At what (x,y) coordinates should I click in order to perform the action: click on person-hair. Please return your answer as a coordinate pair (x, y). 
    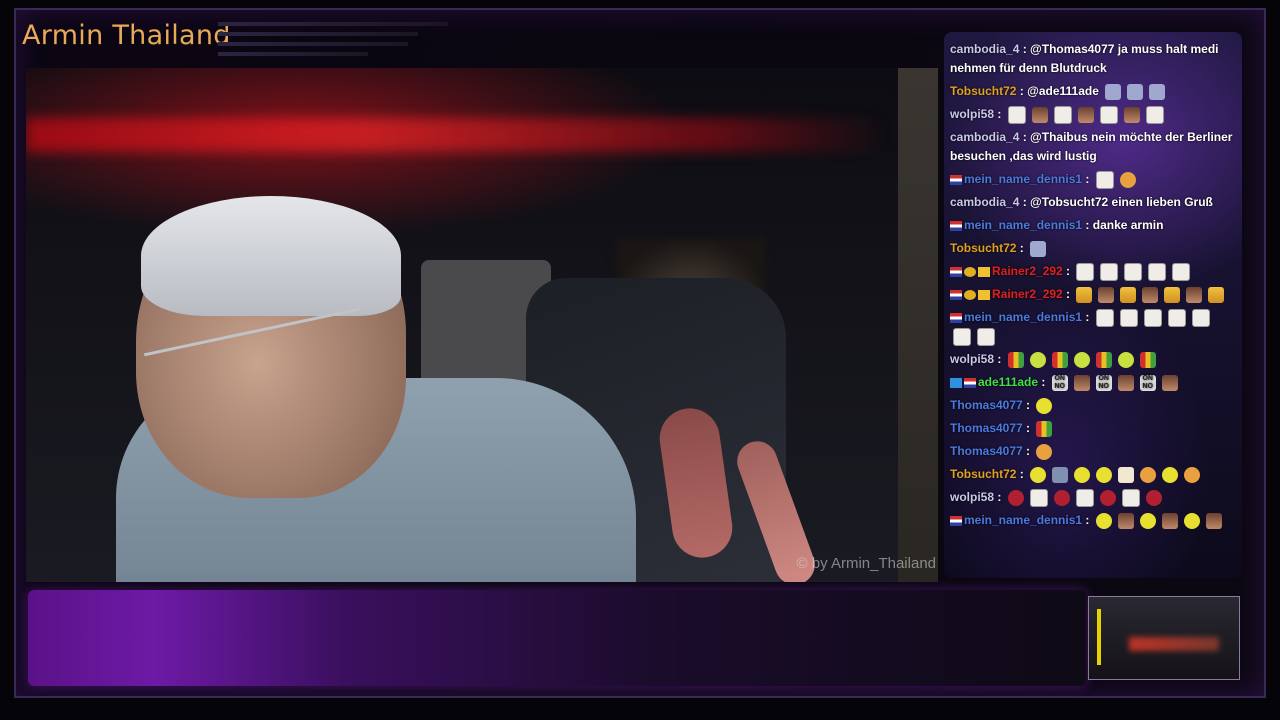
    Looking at the image, I should click on (271, 256).